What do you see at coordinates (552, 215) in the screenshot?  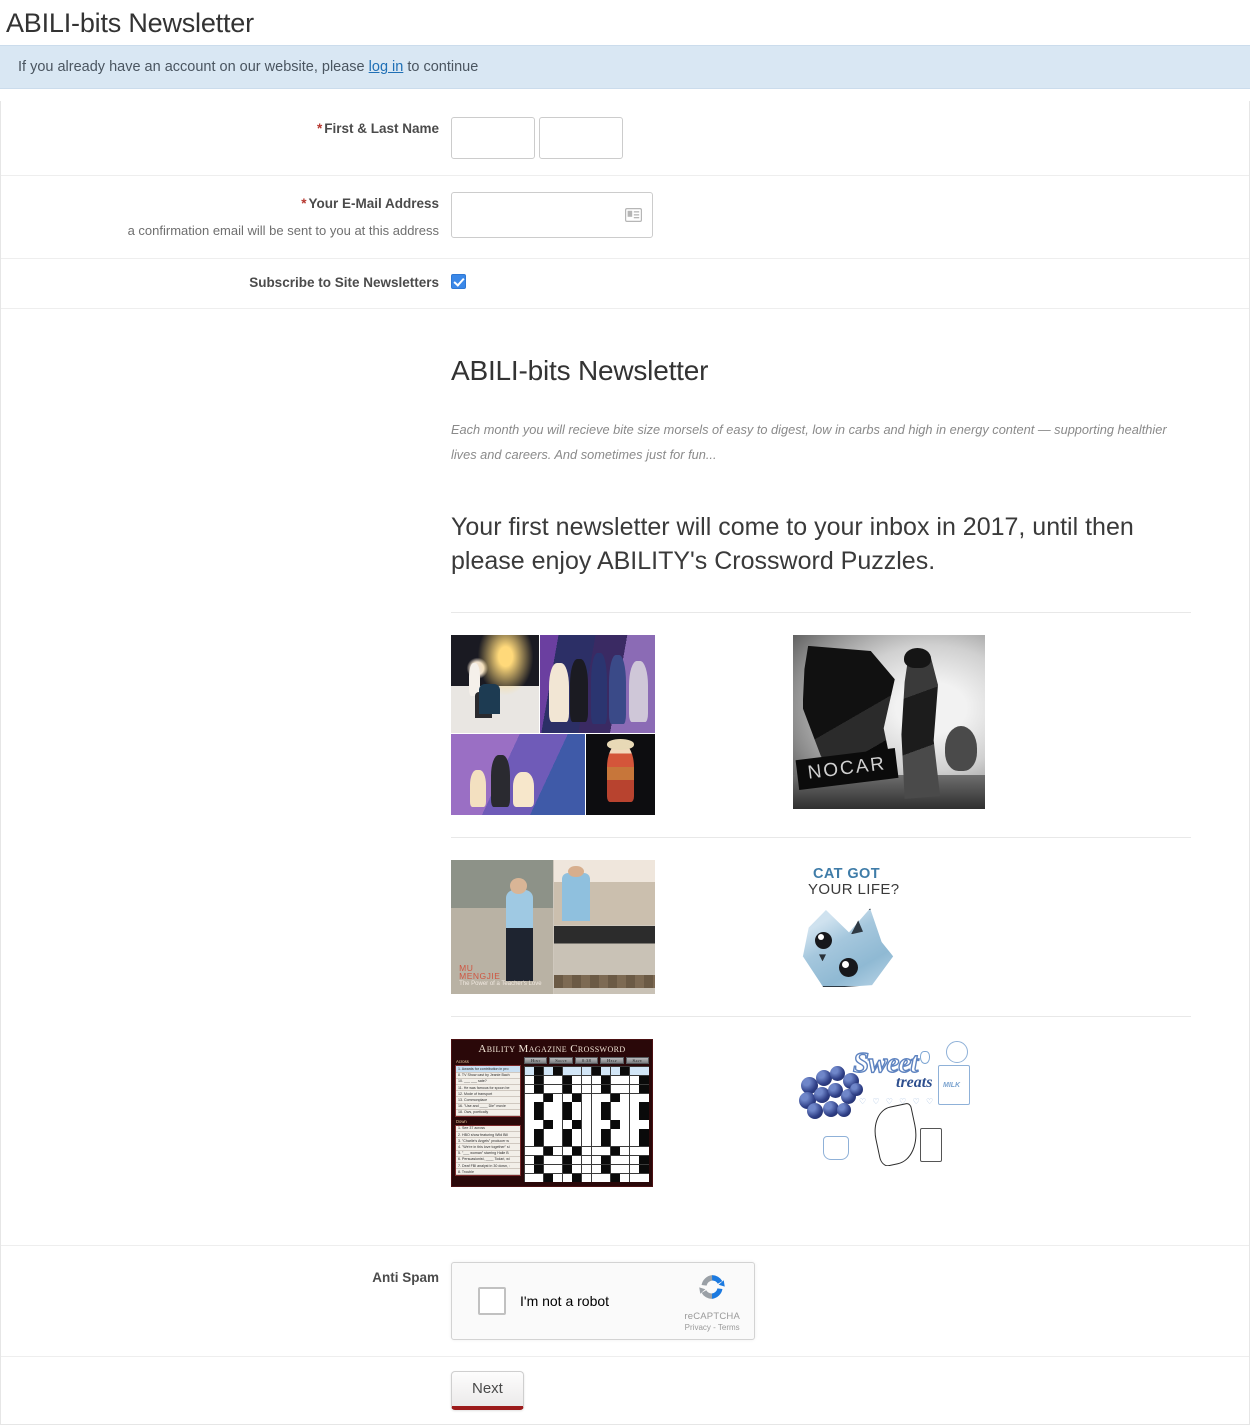 I see `email-input` at bounding box center [552, 215].